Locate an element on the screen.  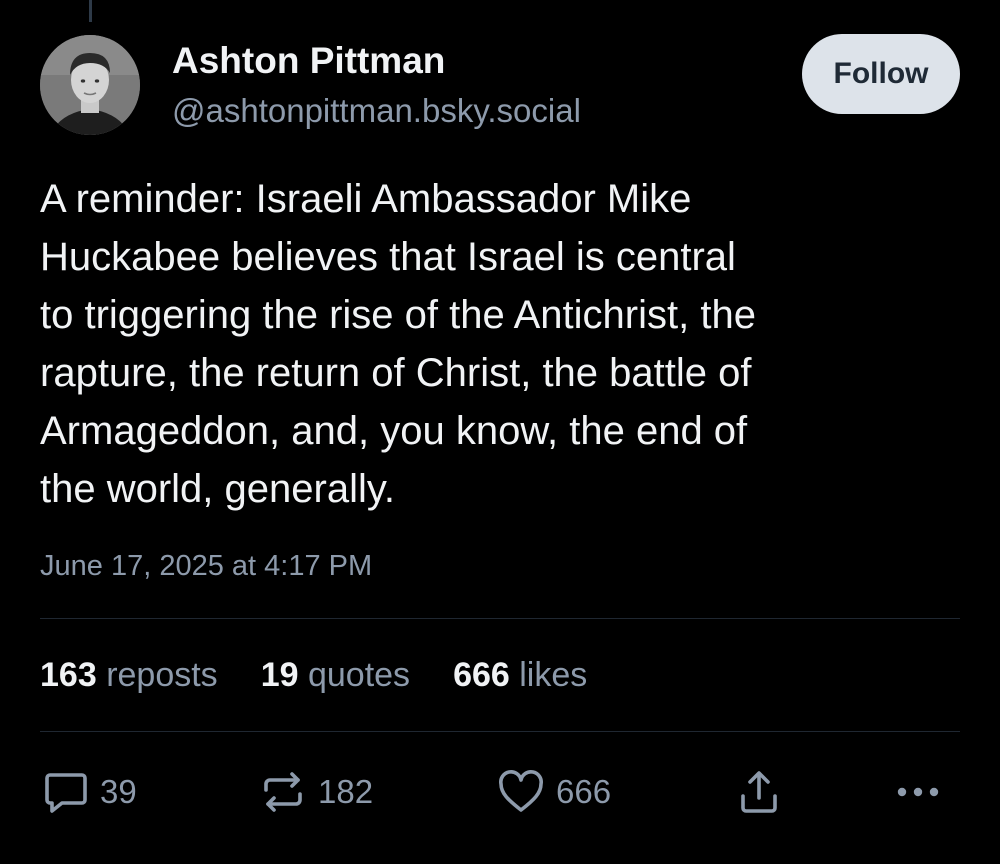
likes-label: likes is located at coordinates (553, 675).